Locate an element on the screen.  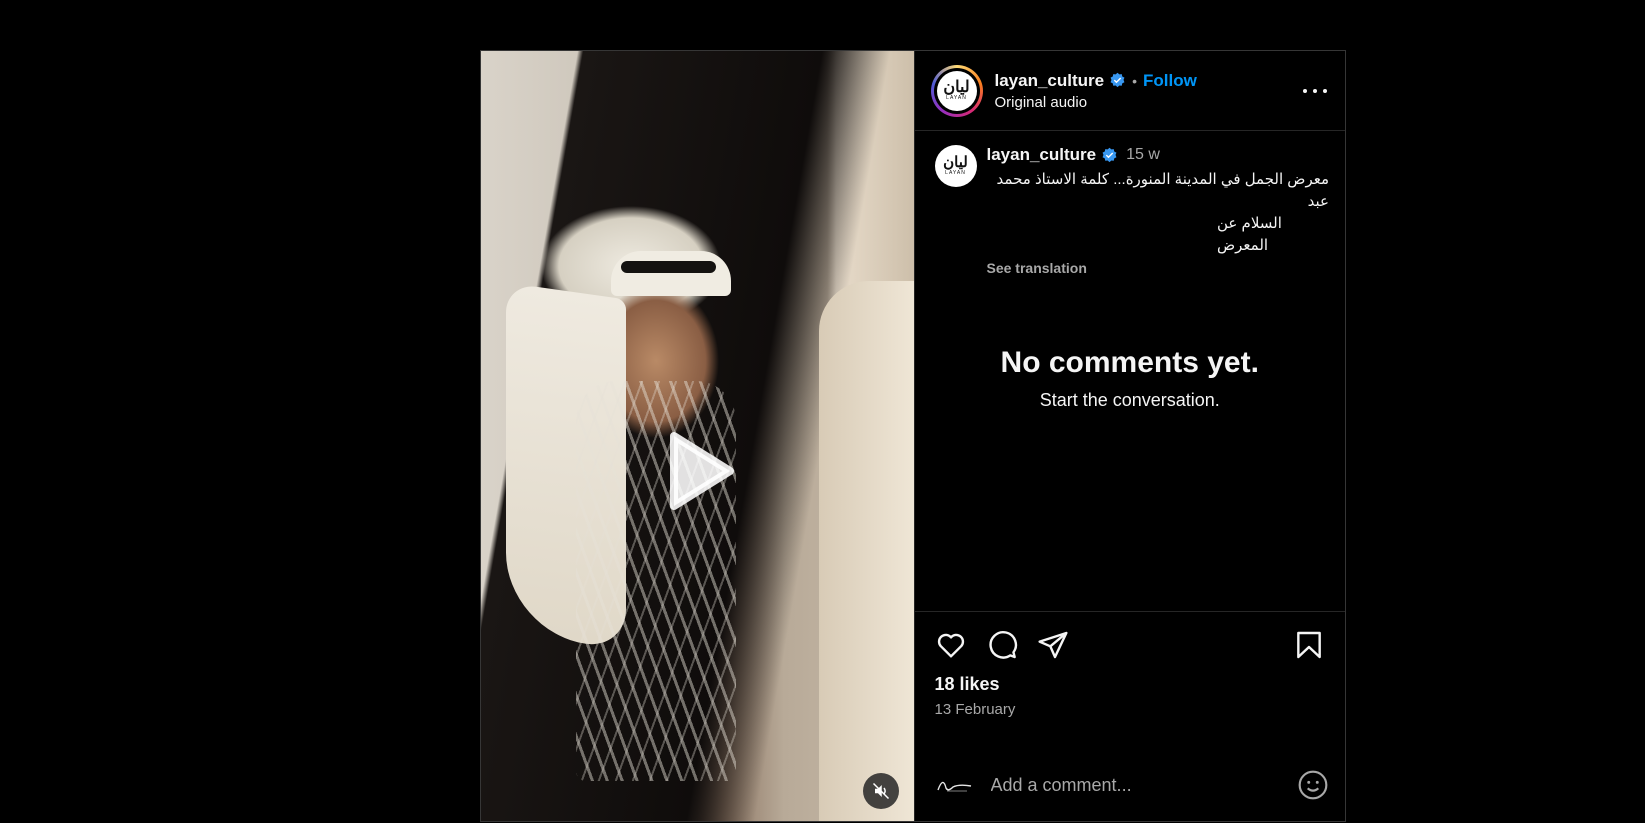
original-audio-link: Original audio is located at coordinates (1096, 102).